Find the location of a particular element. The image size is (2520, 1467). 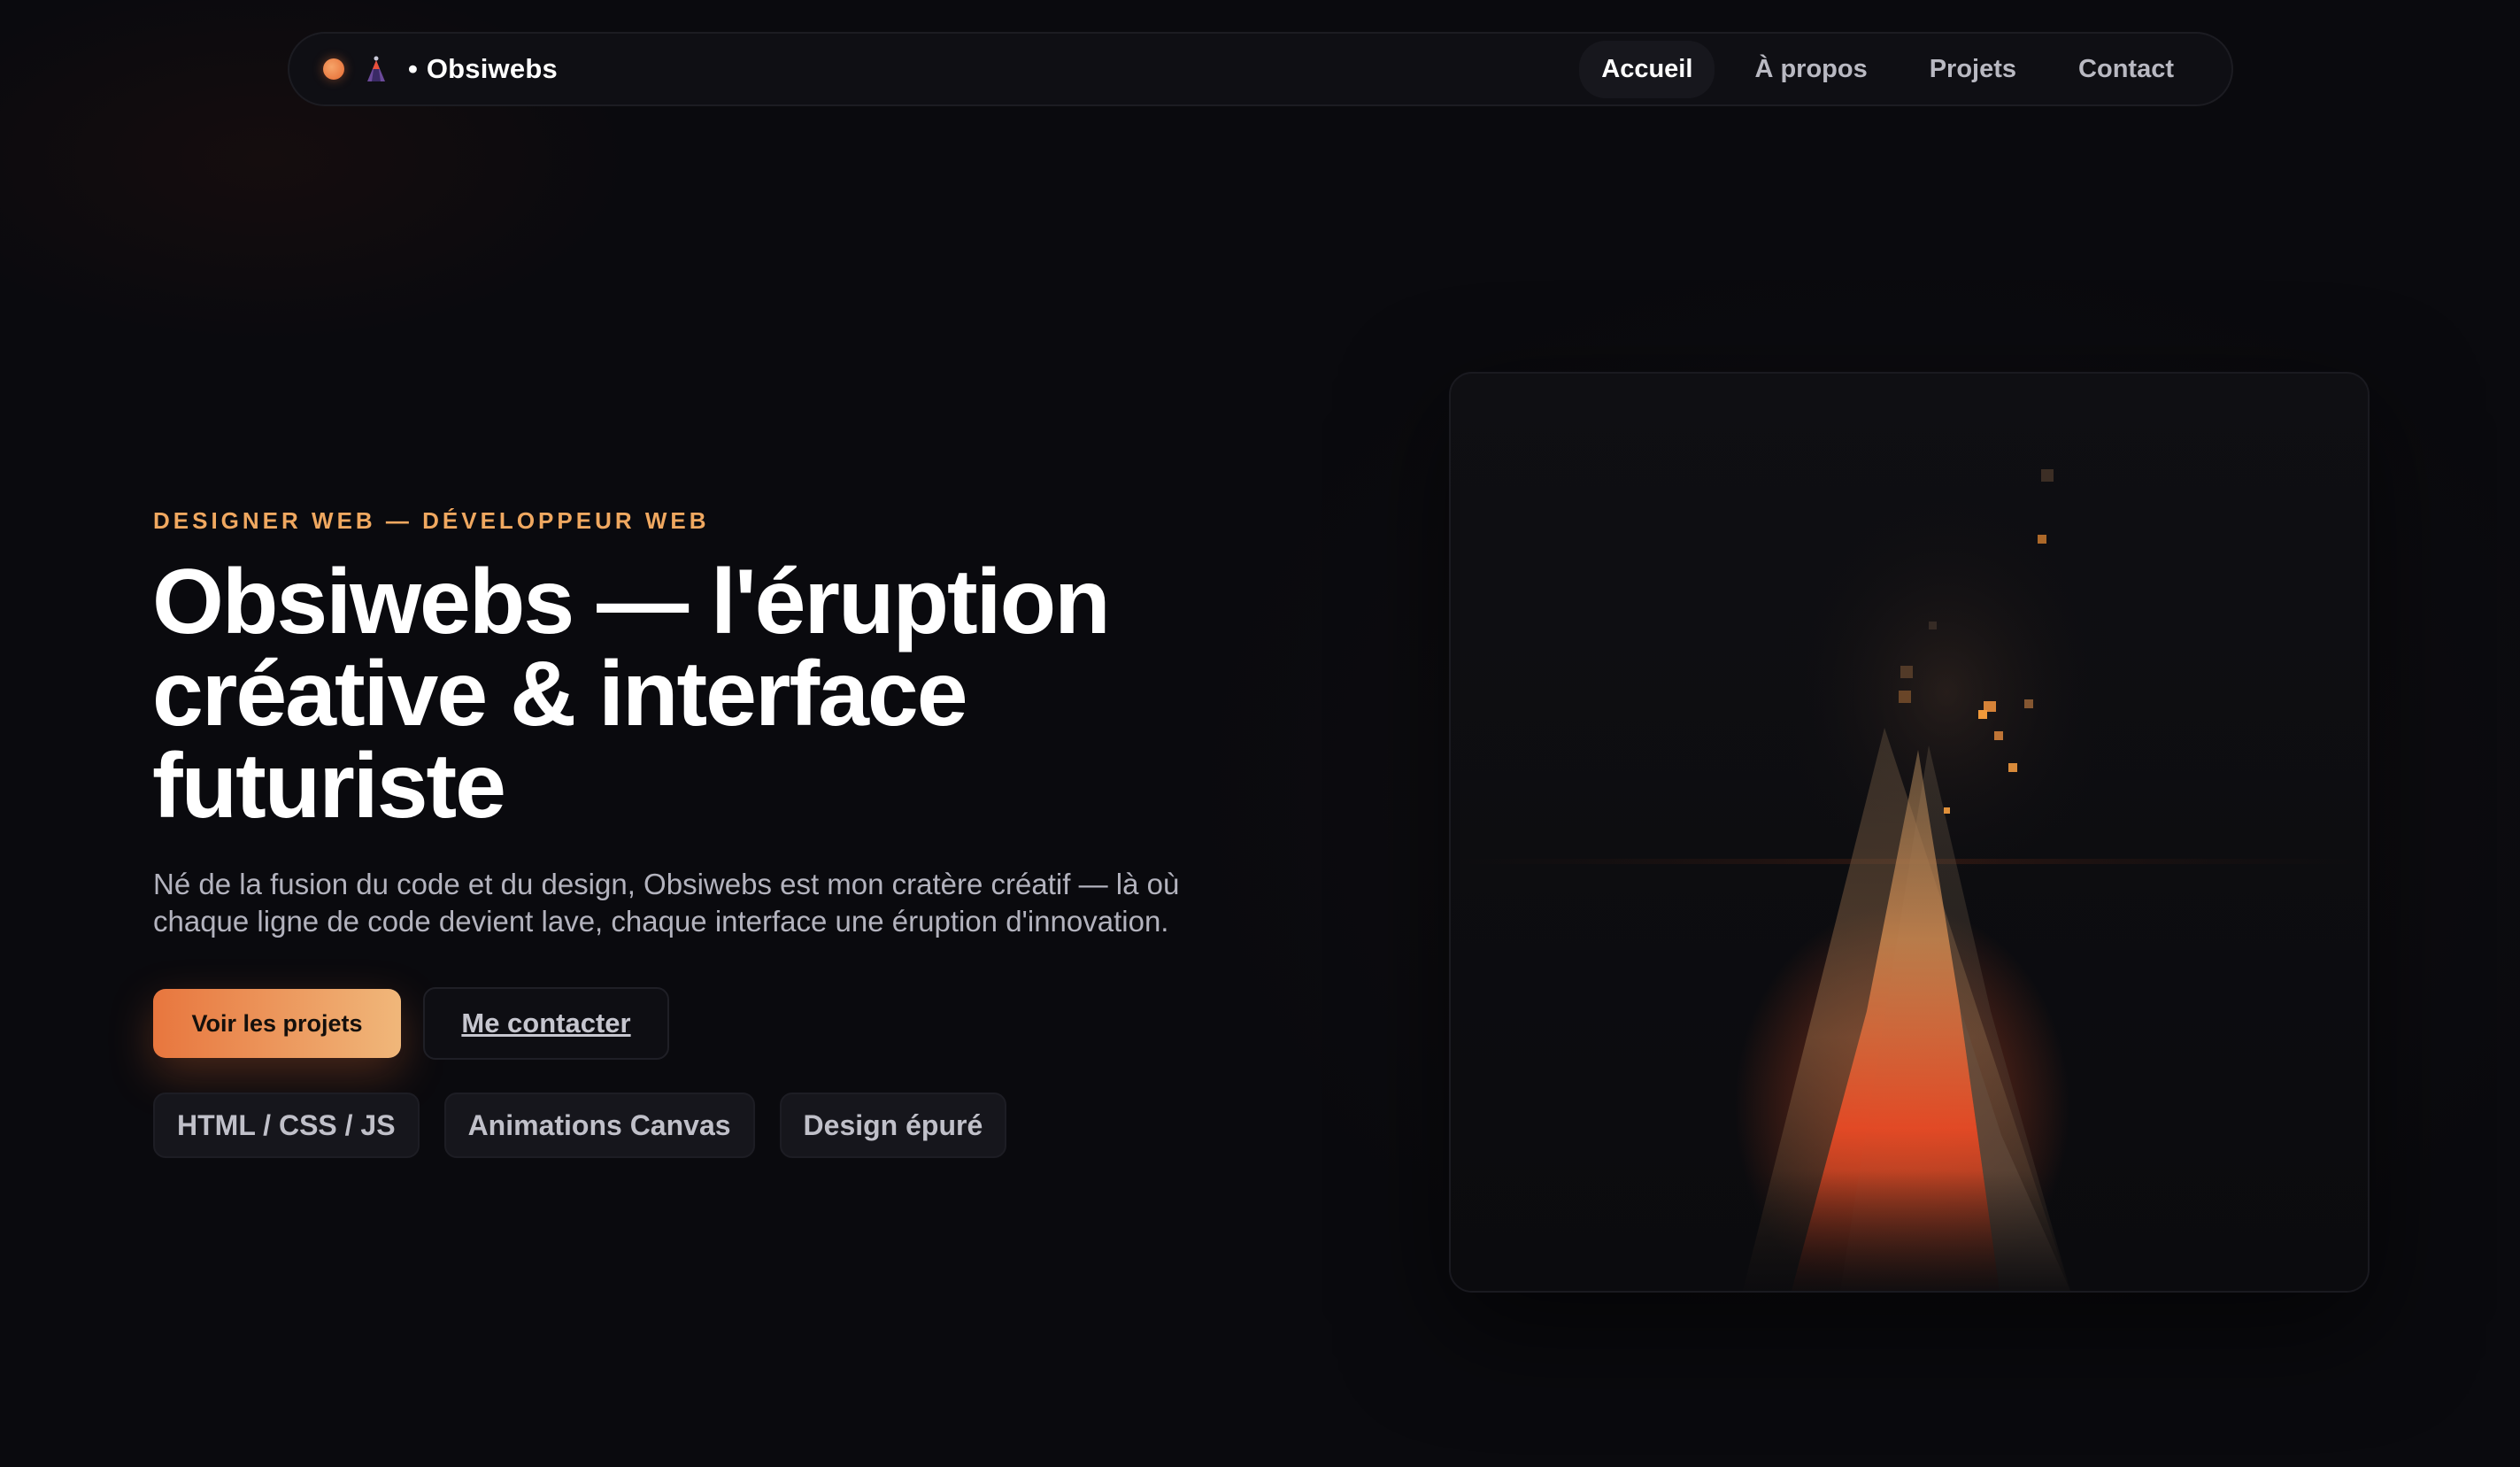

hero-title-line-3: futuriste is located at coordinates (329, 786).